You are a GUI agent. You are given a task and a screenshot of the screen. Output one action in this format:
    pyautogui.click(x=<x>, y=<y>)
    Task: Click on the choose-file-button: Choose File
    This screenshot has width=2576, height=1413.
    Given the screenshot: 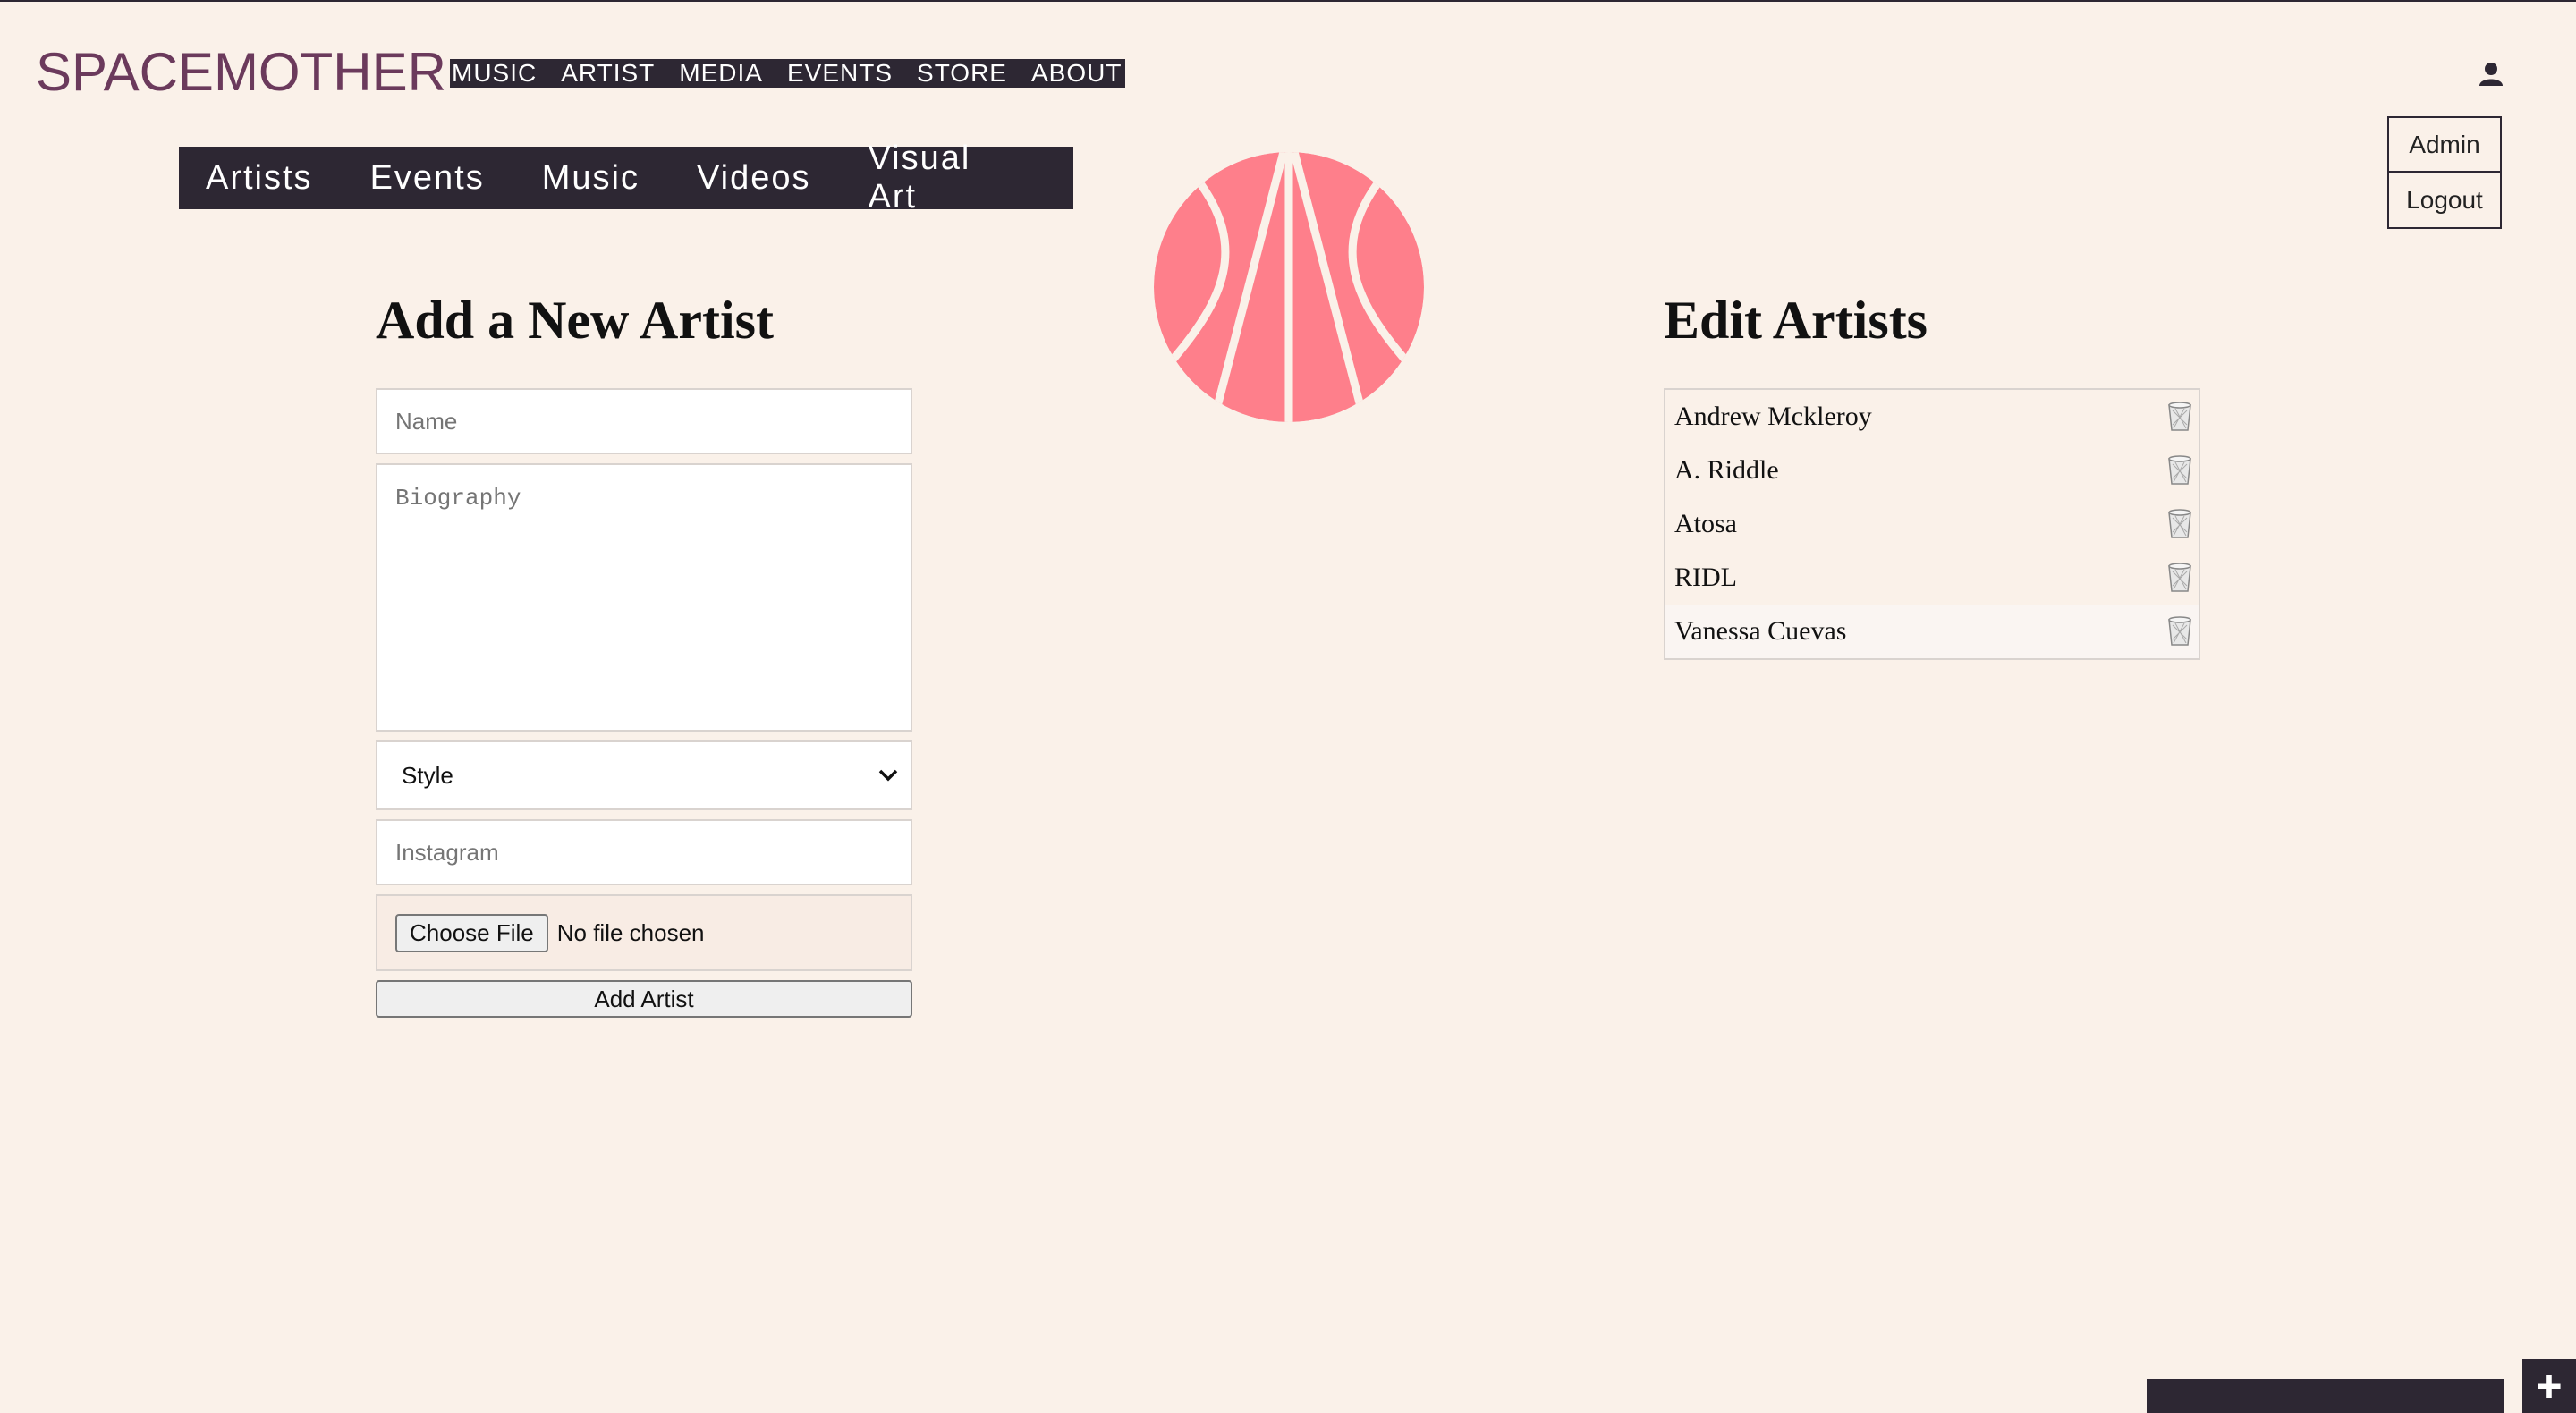 What is the action you would take?
    pyautogui.click(x=471, y=932)
    